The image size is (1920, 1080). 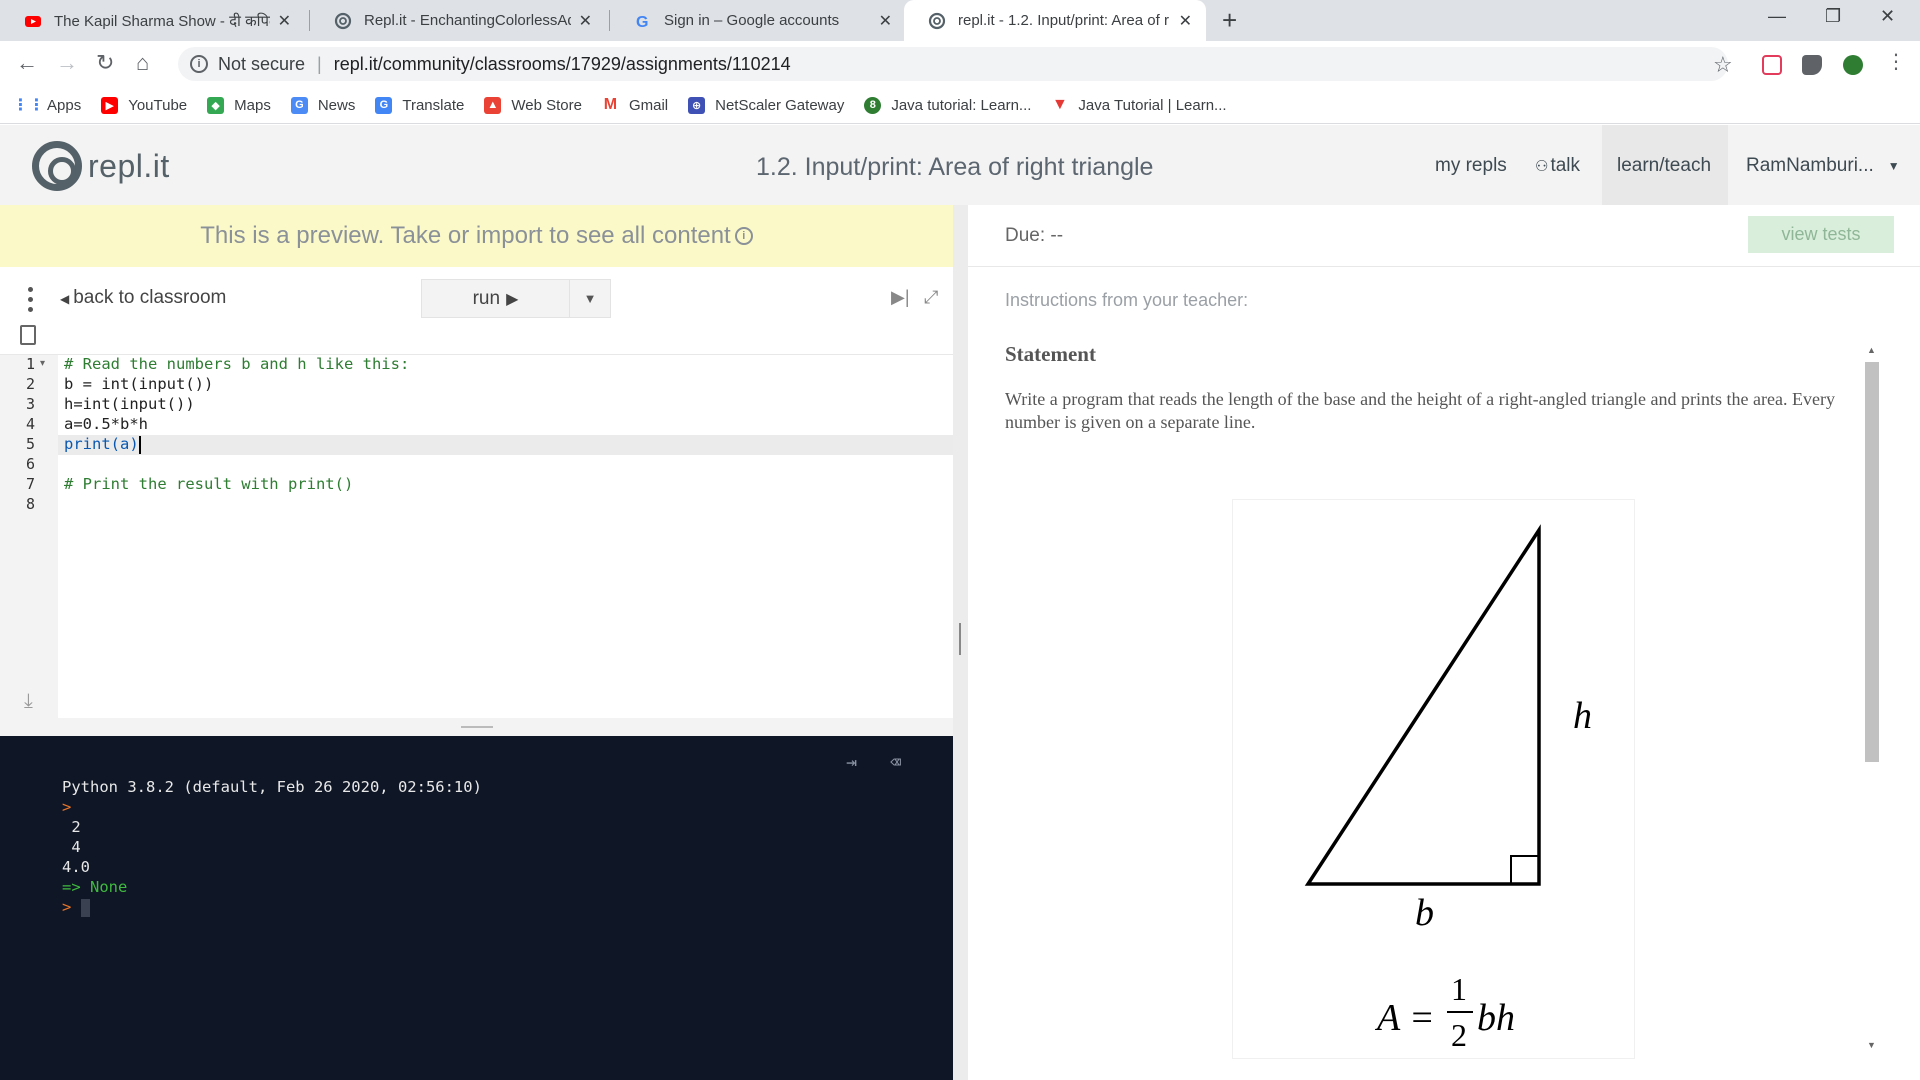 What do you see at coordinates (758, 20) in the screenshot?
I see `browser-tab-google: G Sign in – Google accounts ✕` at bounding box center [758, 20].